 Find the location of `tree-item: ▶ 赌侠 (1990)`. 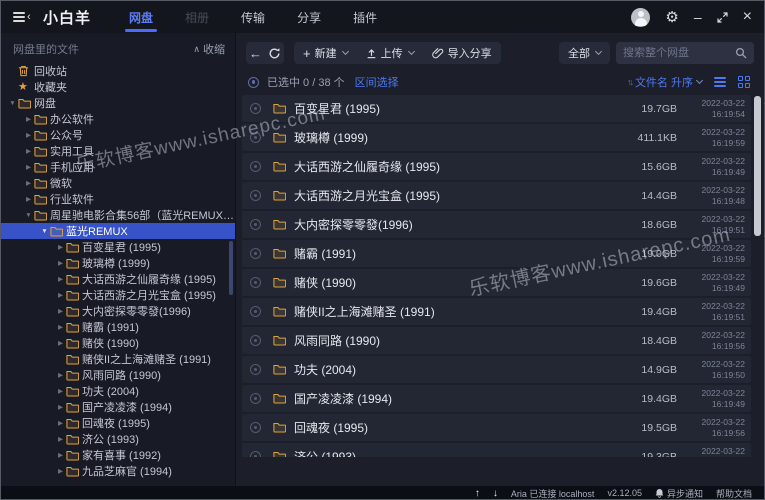

tree-item: ▶ 赌侠 (1990) is located at coordinates (118, 343).